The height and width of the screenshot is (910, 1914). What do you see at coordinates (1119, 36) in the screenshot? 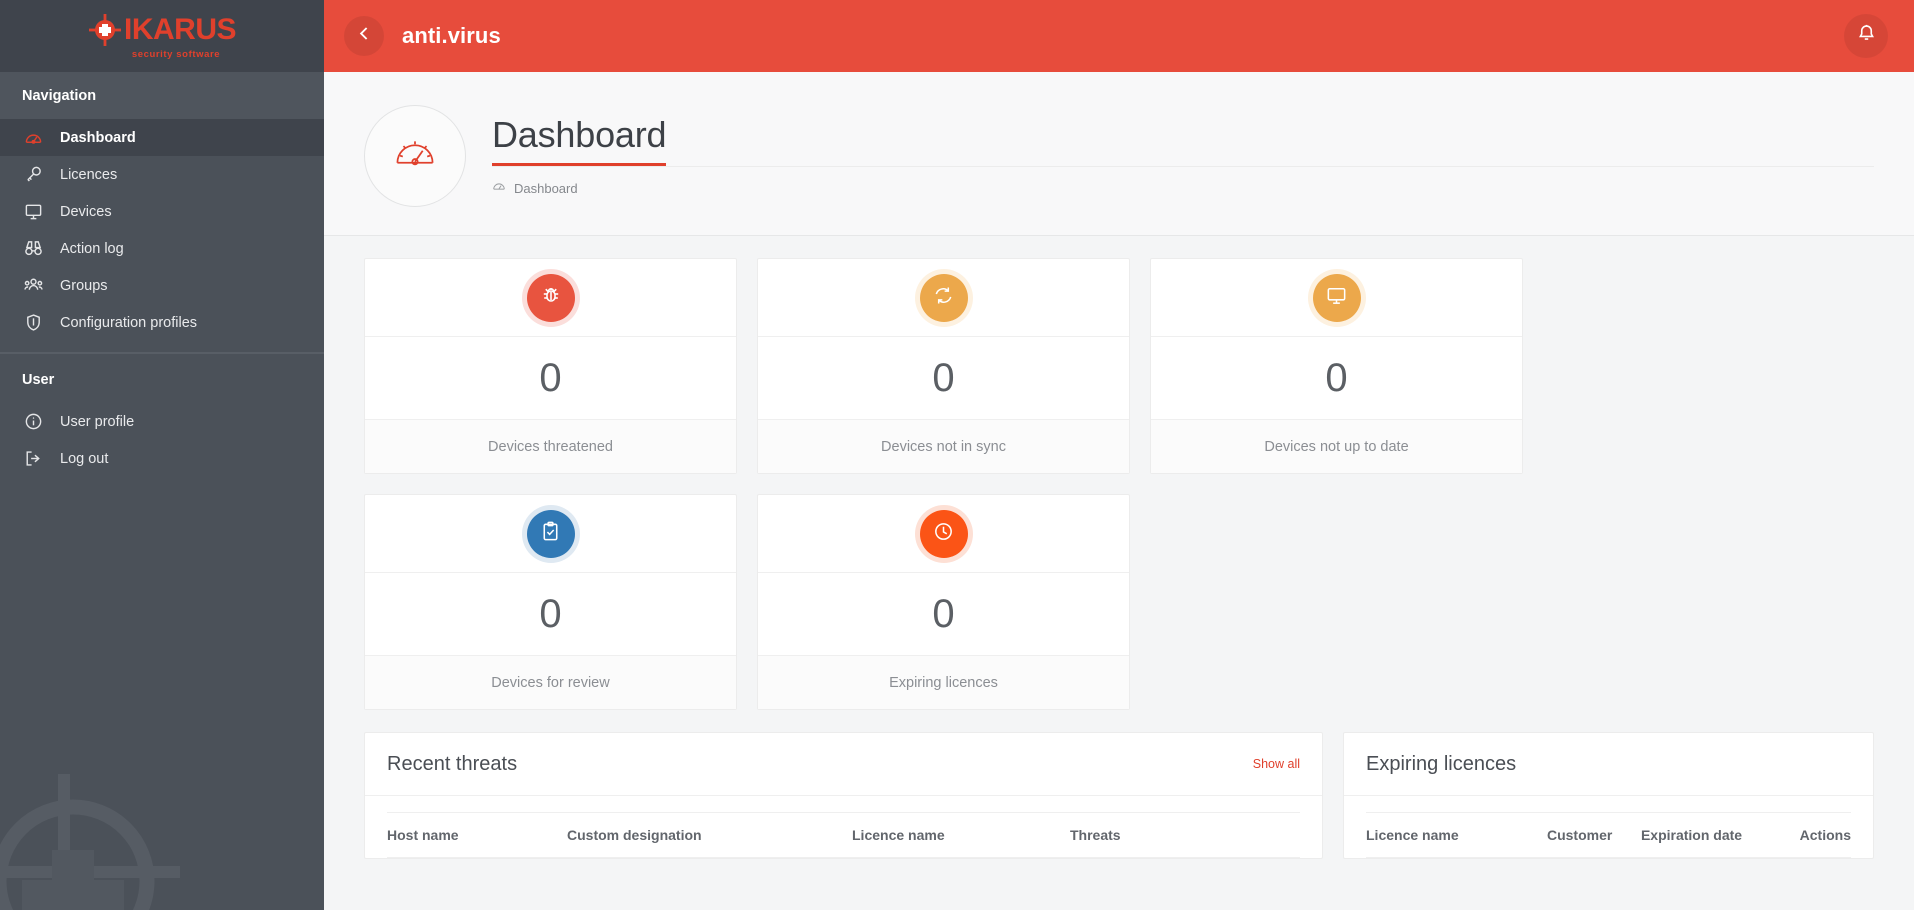
I see `top-header-bar: anti.virus` at bounding box center [1119, 36].